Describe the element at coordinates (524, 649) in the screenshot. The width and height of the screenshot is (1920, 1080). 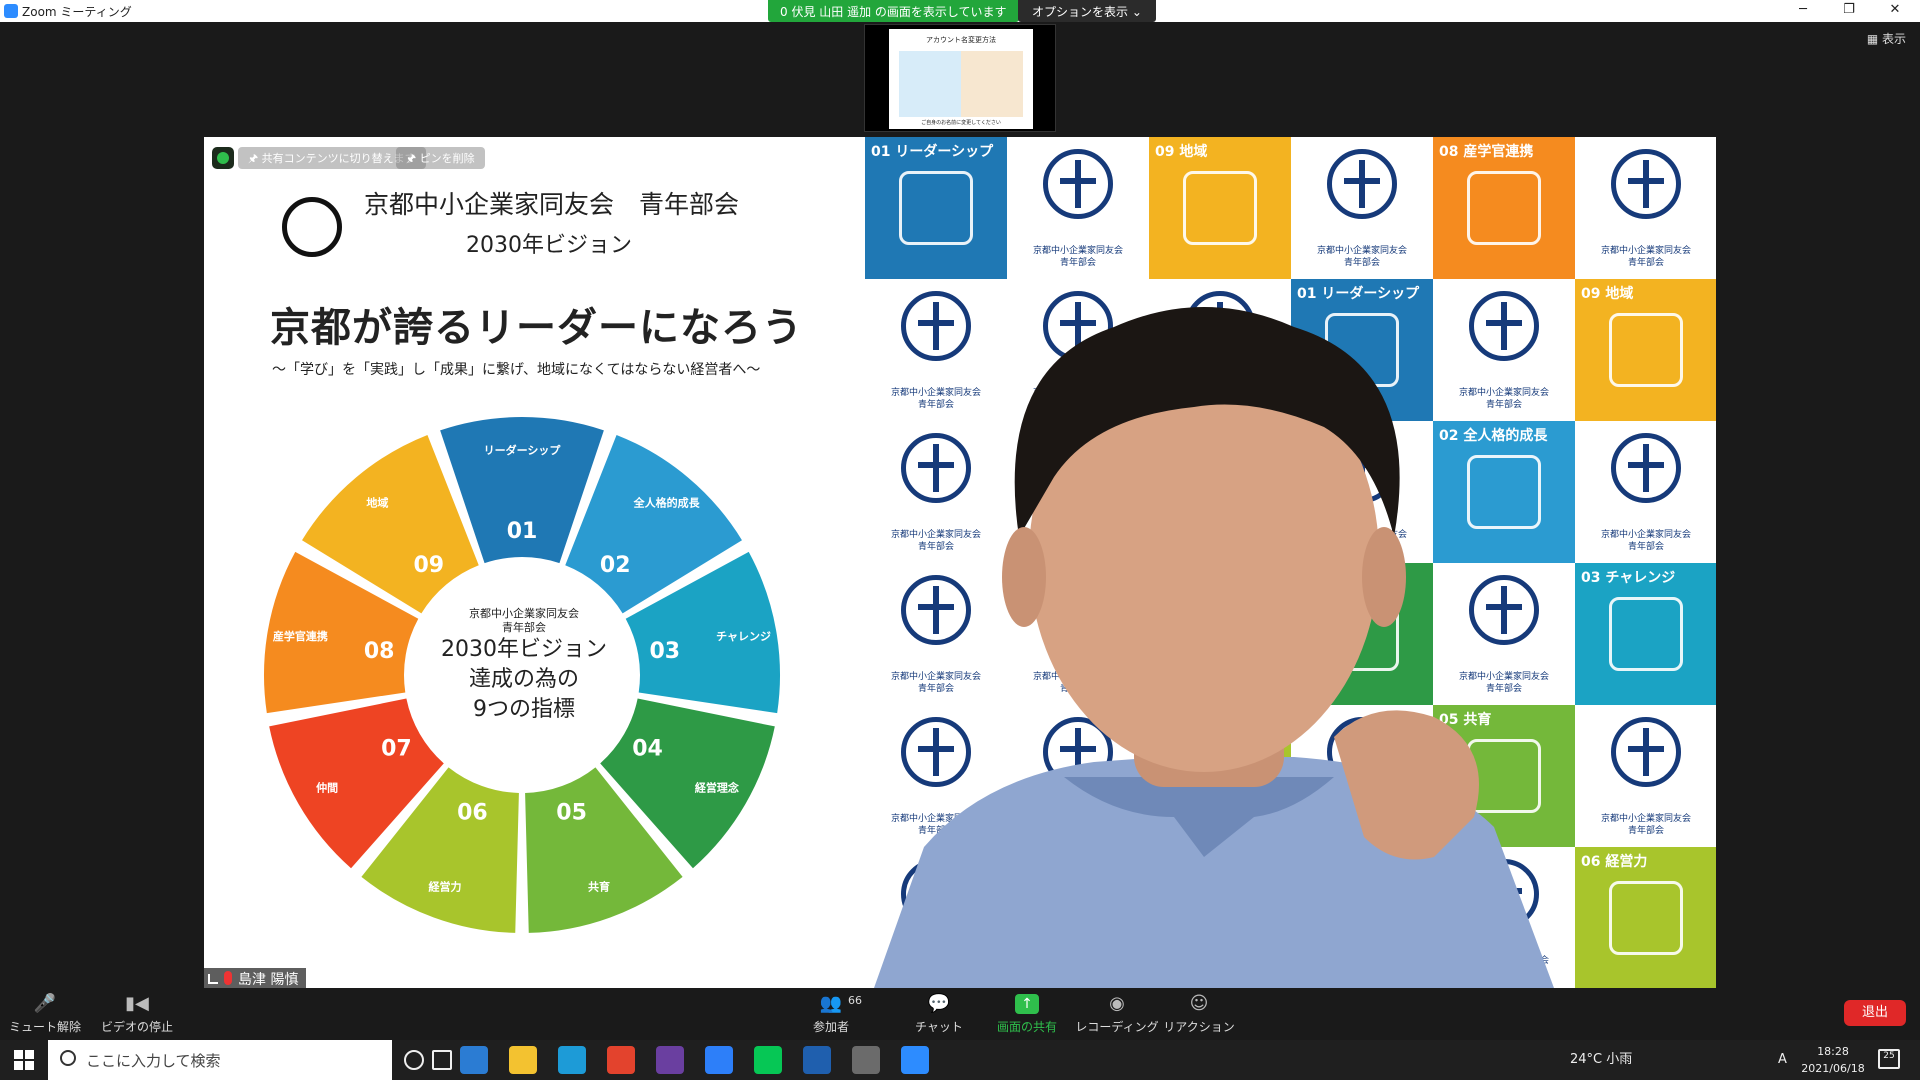
I see `wheel-center-line1: 2030年ビジョン` at that location.